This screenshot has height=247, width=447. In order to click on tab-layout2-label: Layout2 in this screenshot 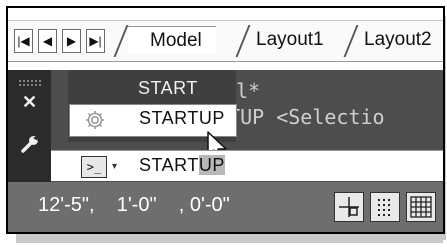, I will do `click(398, 39)`.